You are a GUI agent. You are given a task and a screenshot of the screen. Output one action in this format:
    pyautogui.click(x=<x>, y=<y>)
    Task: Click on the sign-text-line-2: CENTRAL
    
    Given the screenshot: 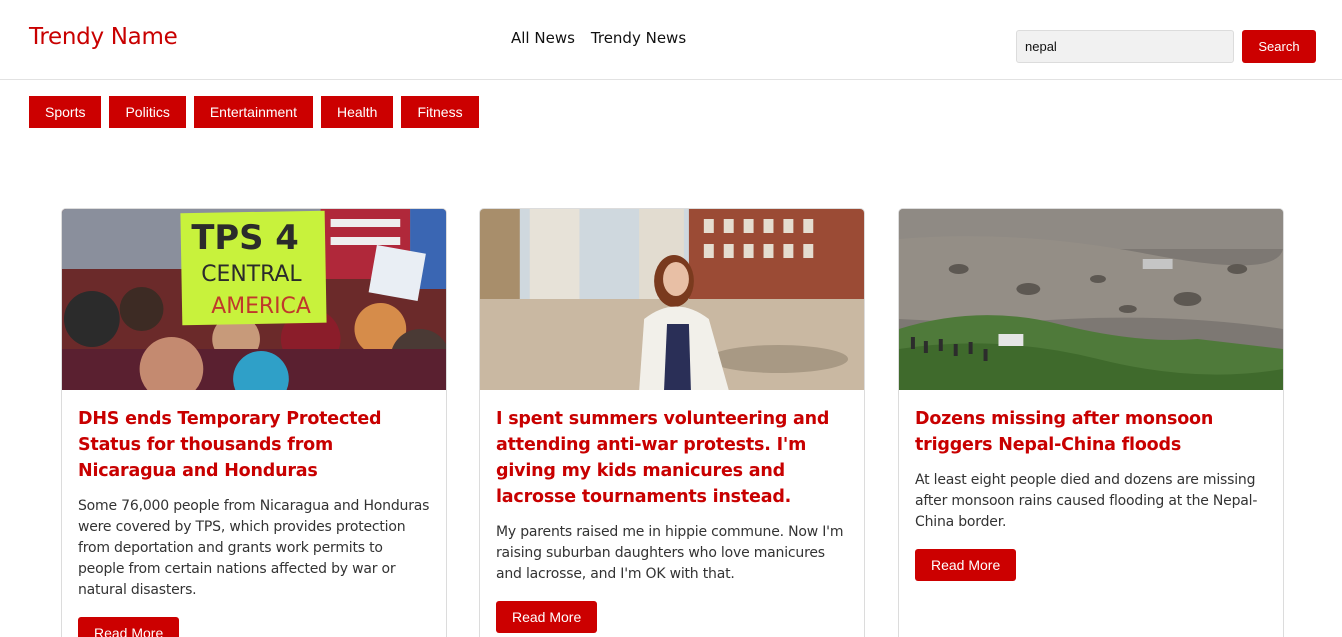 What is the action you would take?
    pyautogui.click(x=251, y=274)
    